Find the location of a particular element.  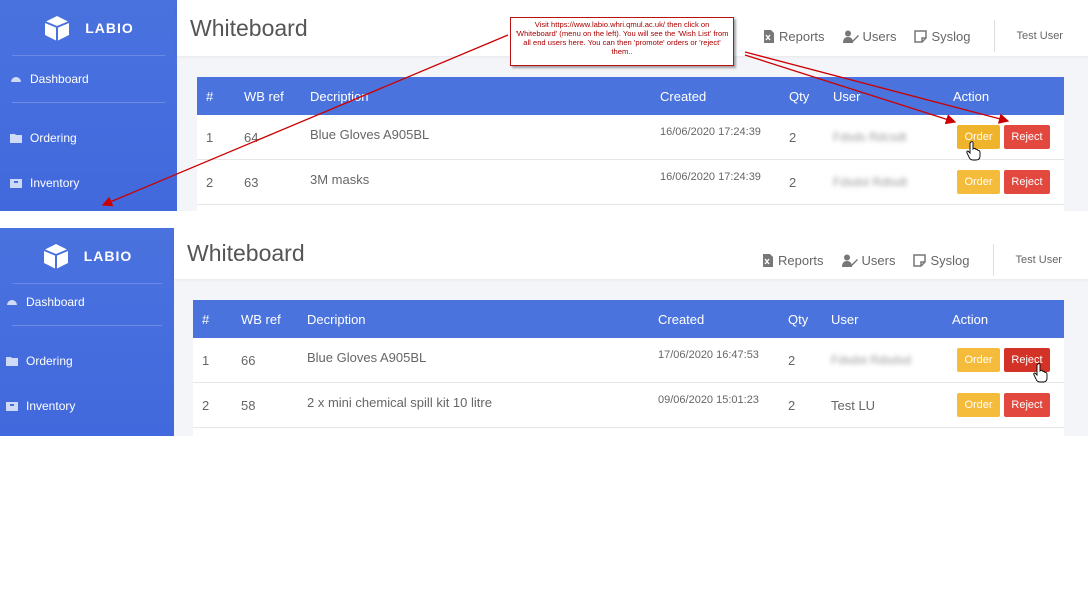

row-description: Blue Gloves A905BL is located at coordinates (367, 357).